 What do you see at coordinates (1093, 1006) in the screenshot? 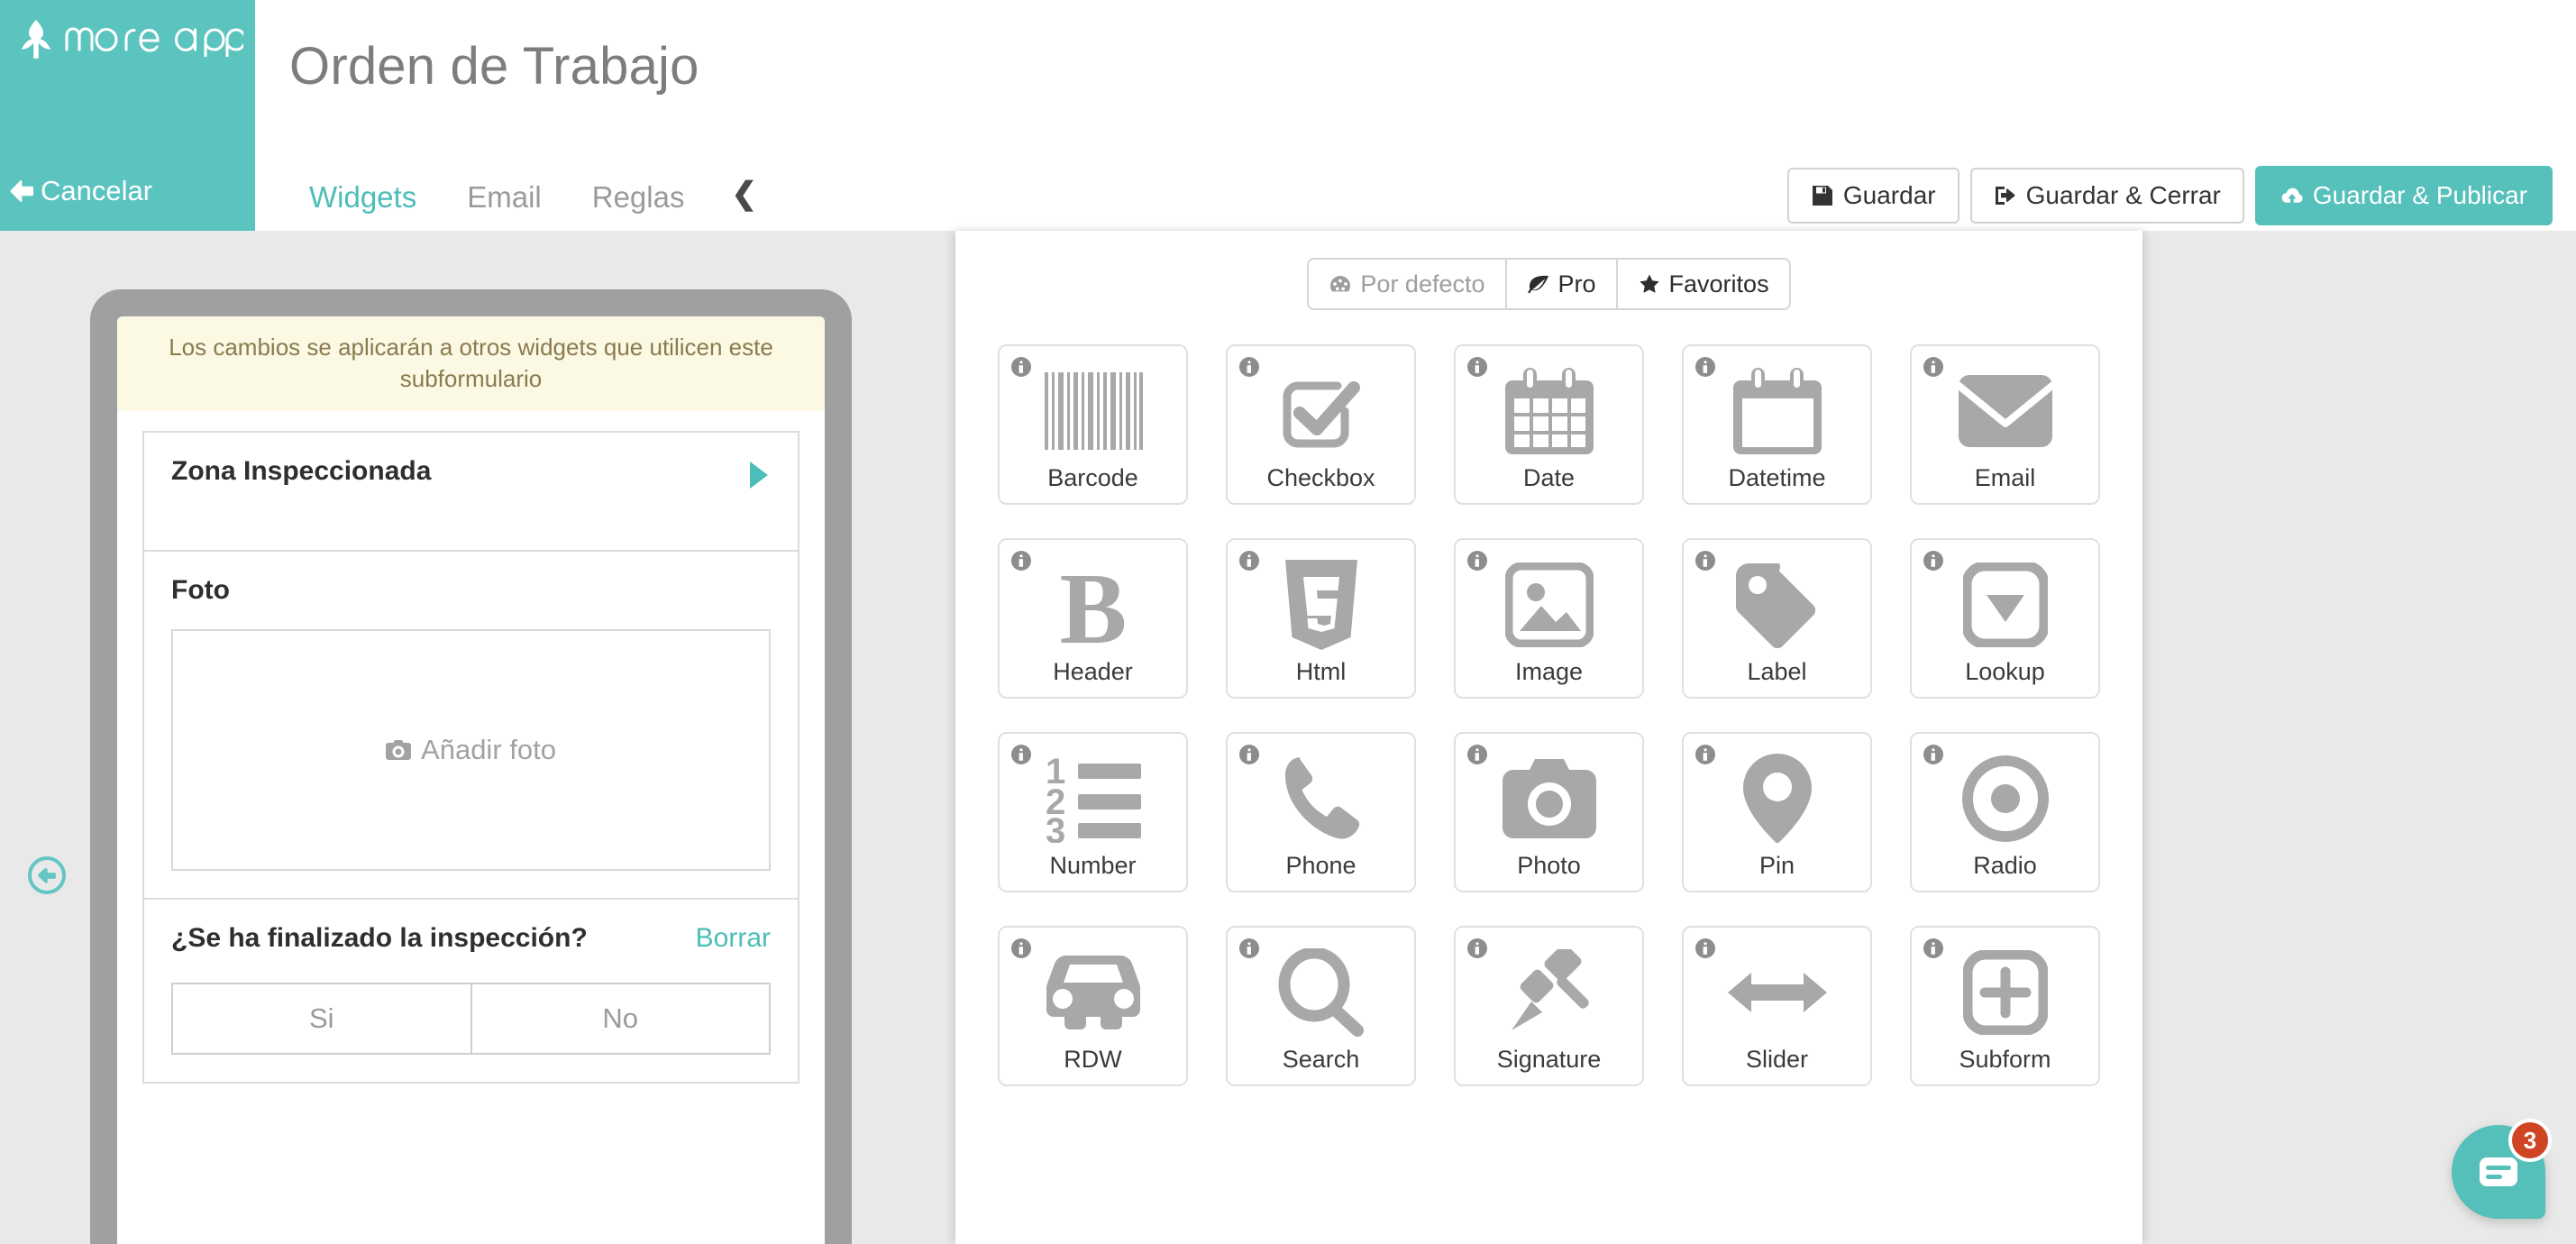
I see `widget-card-rdw: RDW` at bounding box center [1093, 1006].